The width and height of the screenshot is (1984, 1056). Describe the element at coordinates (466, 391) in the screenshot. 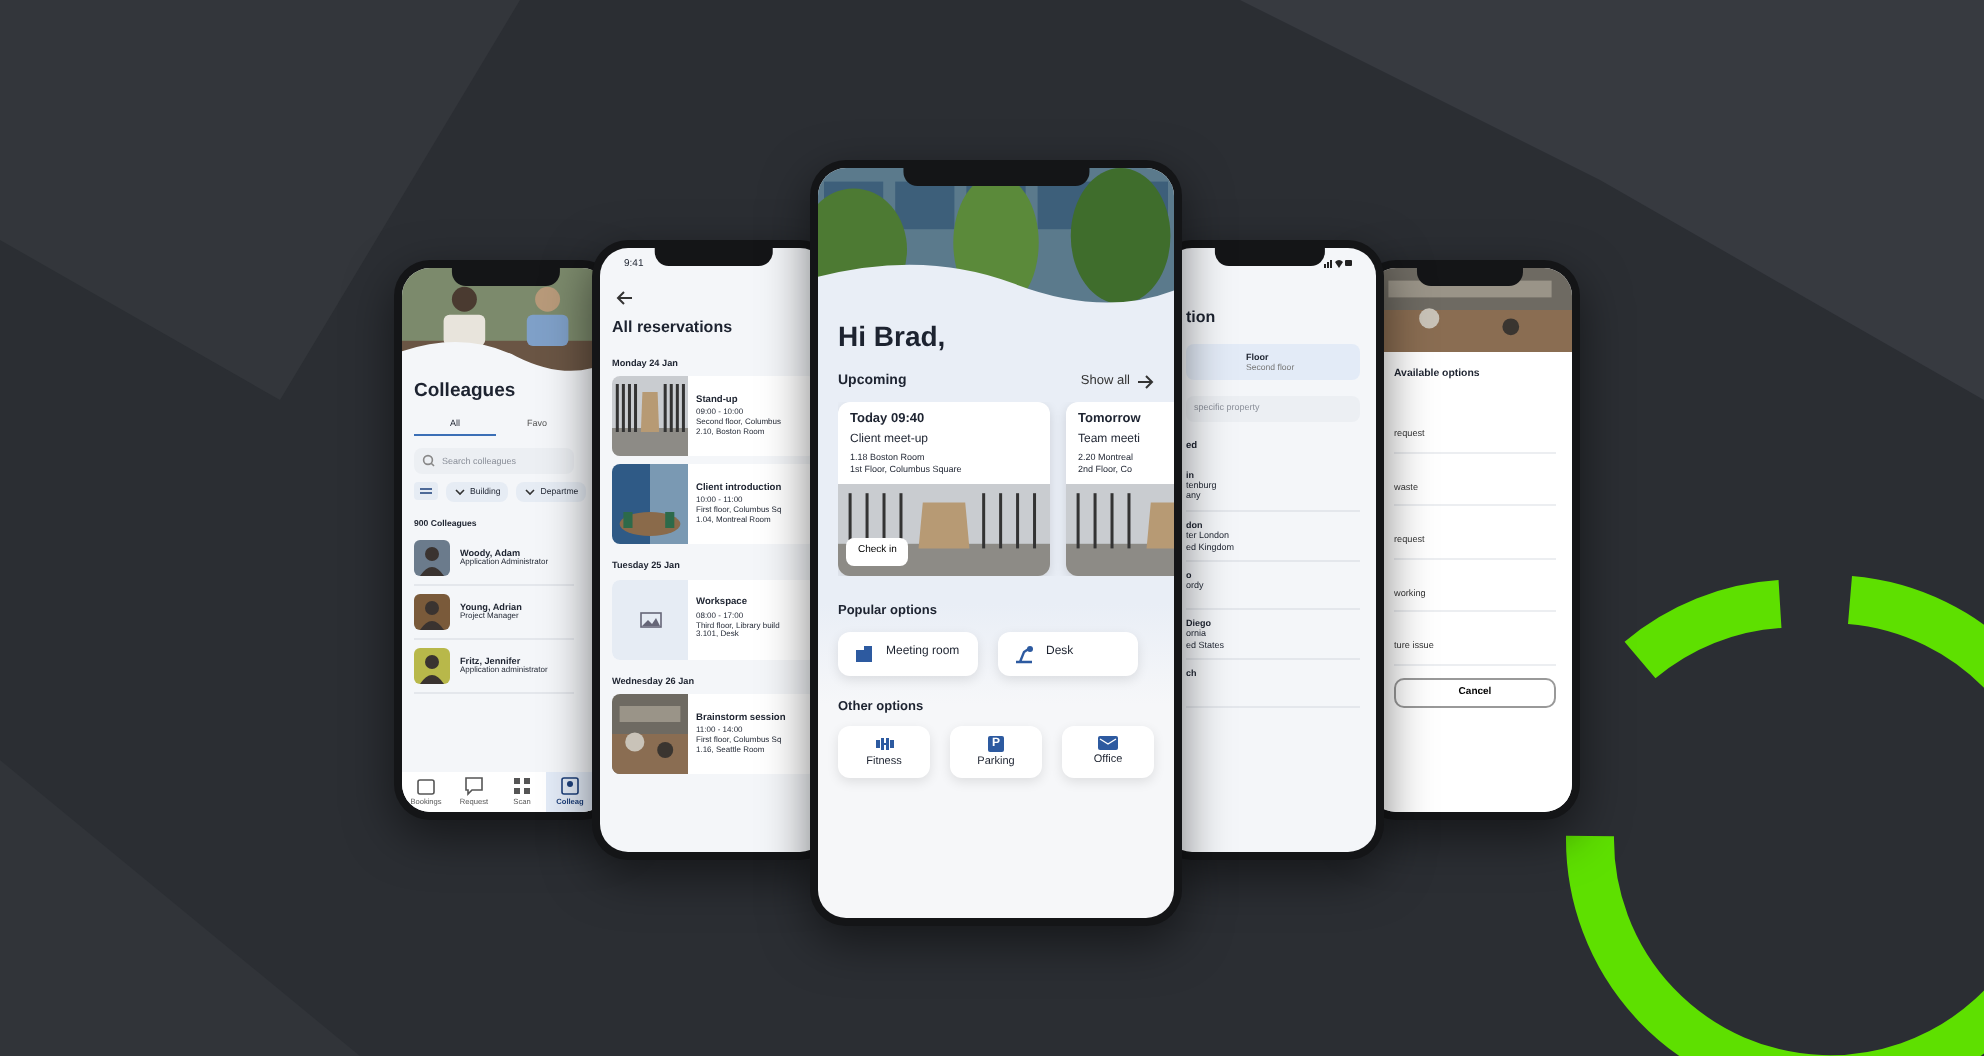

I see `page-title: Colleagues` at that location.